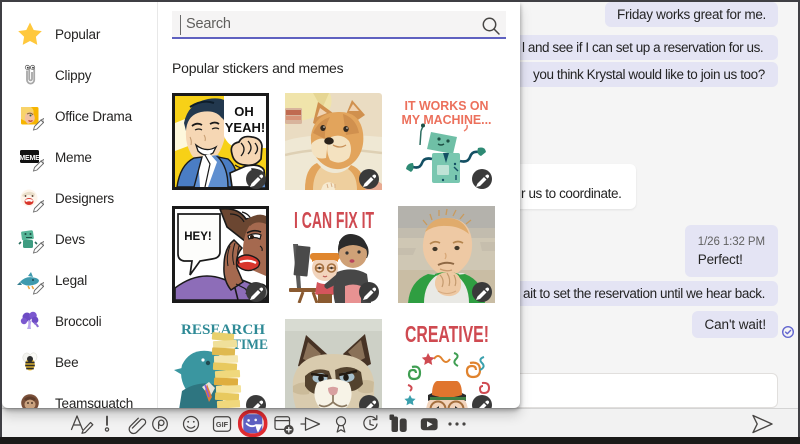  I want to click on svg-text: IT WORKS ON, so click(447, 106).